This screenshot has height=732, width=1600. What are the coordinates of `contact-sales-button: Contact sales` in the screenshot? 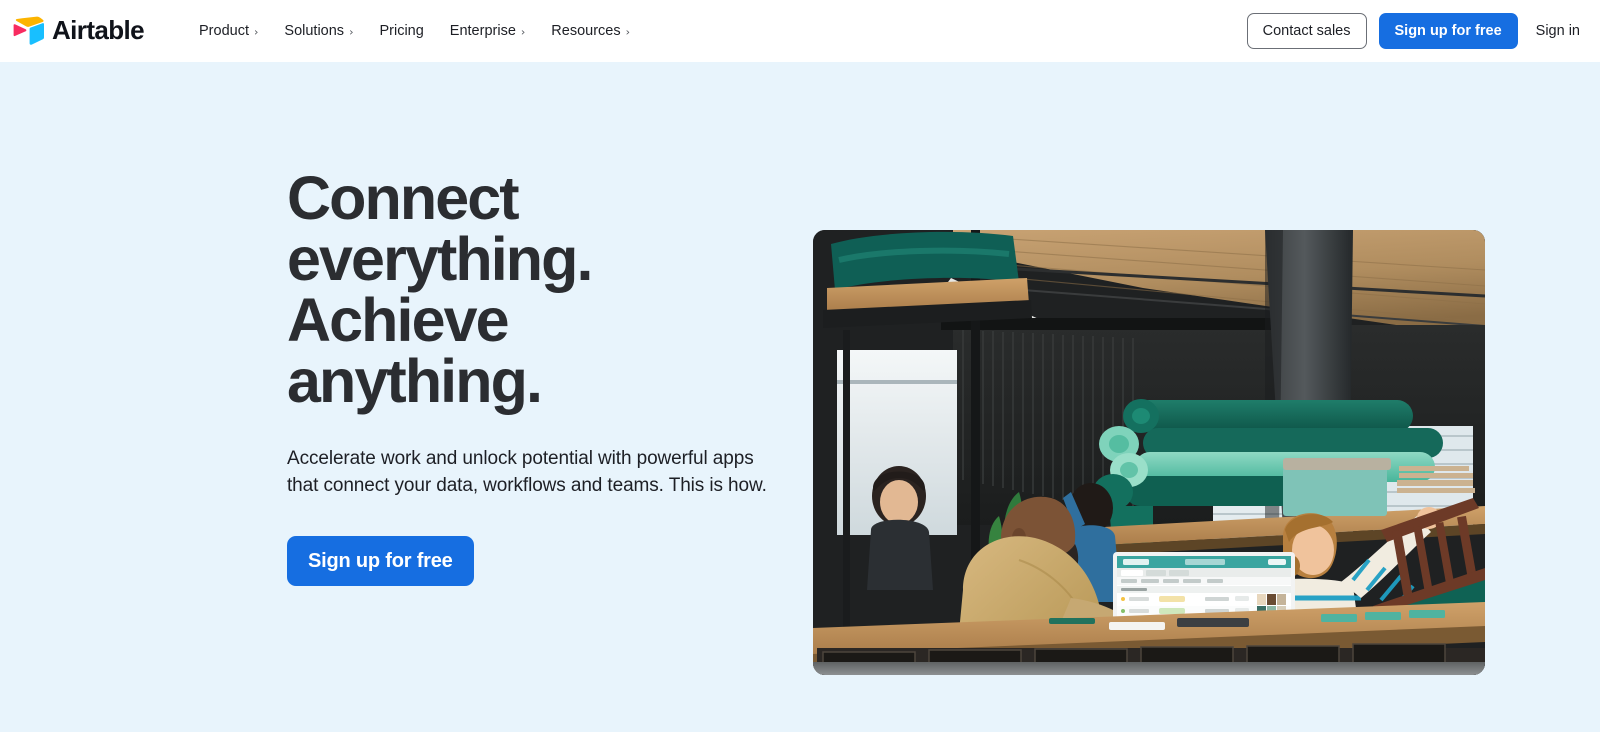 It's located at (1306, 31).